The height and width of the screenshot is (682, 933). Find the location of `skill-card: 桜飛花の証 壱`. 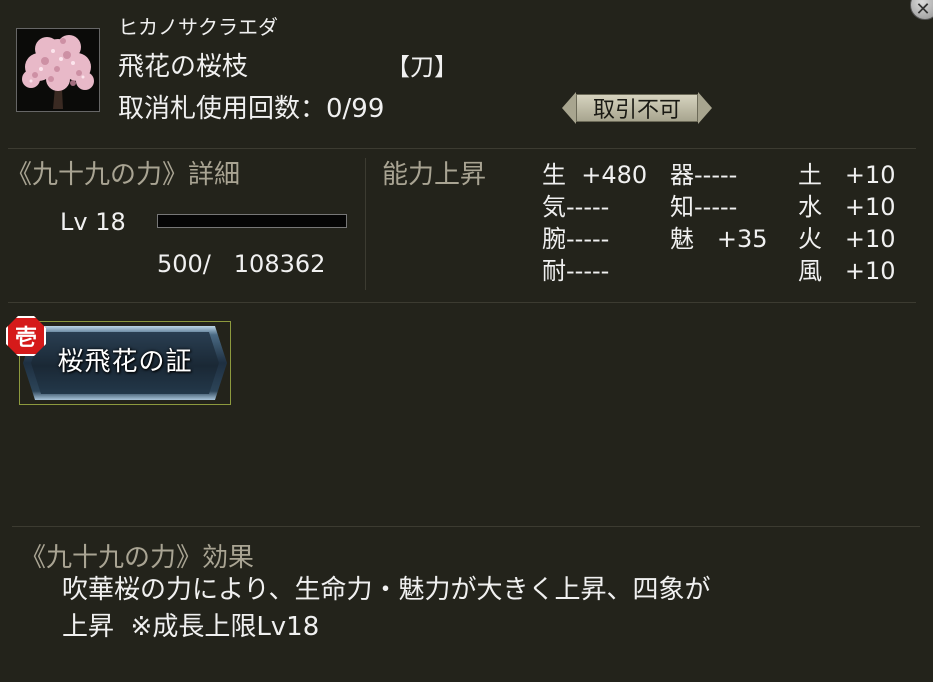

skill-card: 桜飛花の証 壱 is located at coordinates (118, 360).